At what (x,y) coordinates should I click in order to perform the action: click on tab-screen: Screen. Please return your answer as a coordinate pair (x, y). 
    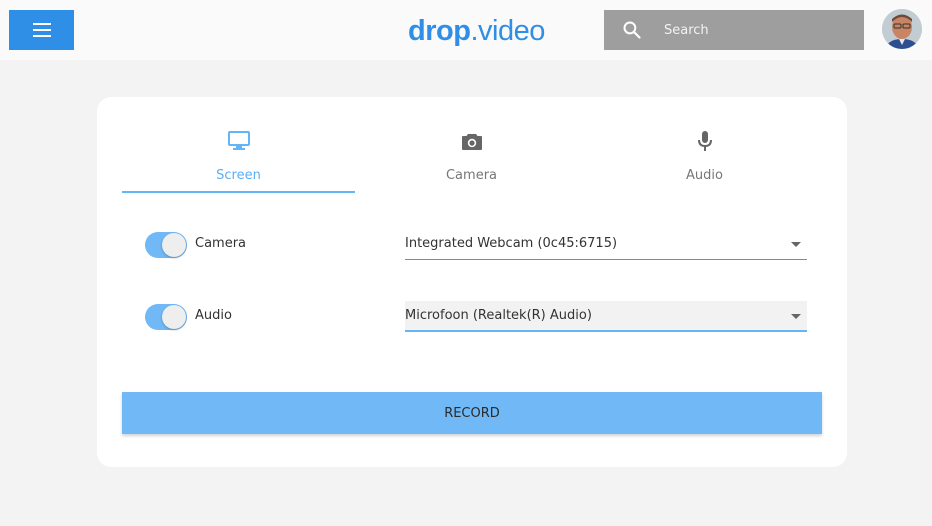
    Looking at the image, I should click on (238, 161).